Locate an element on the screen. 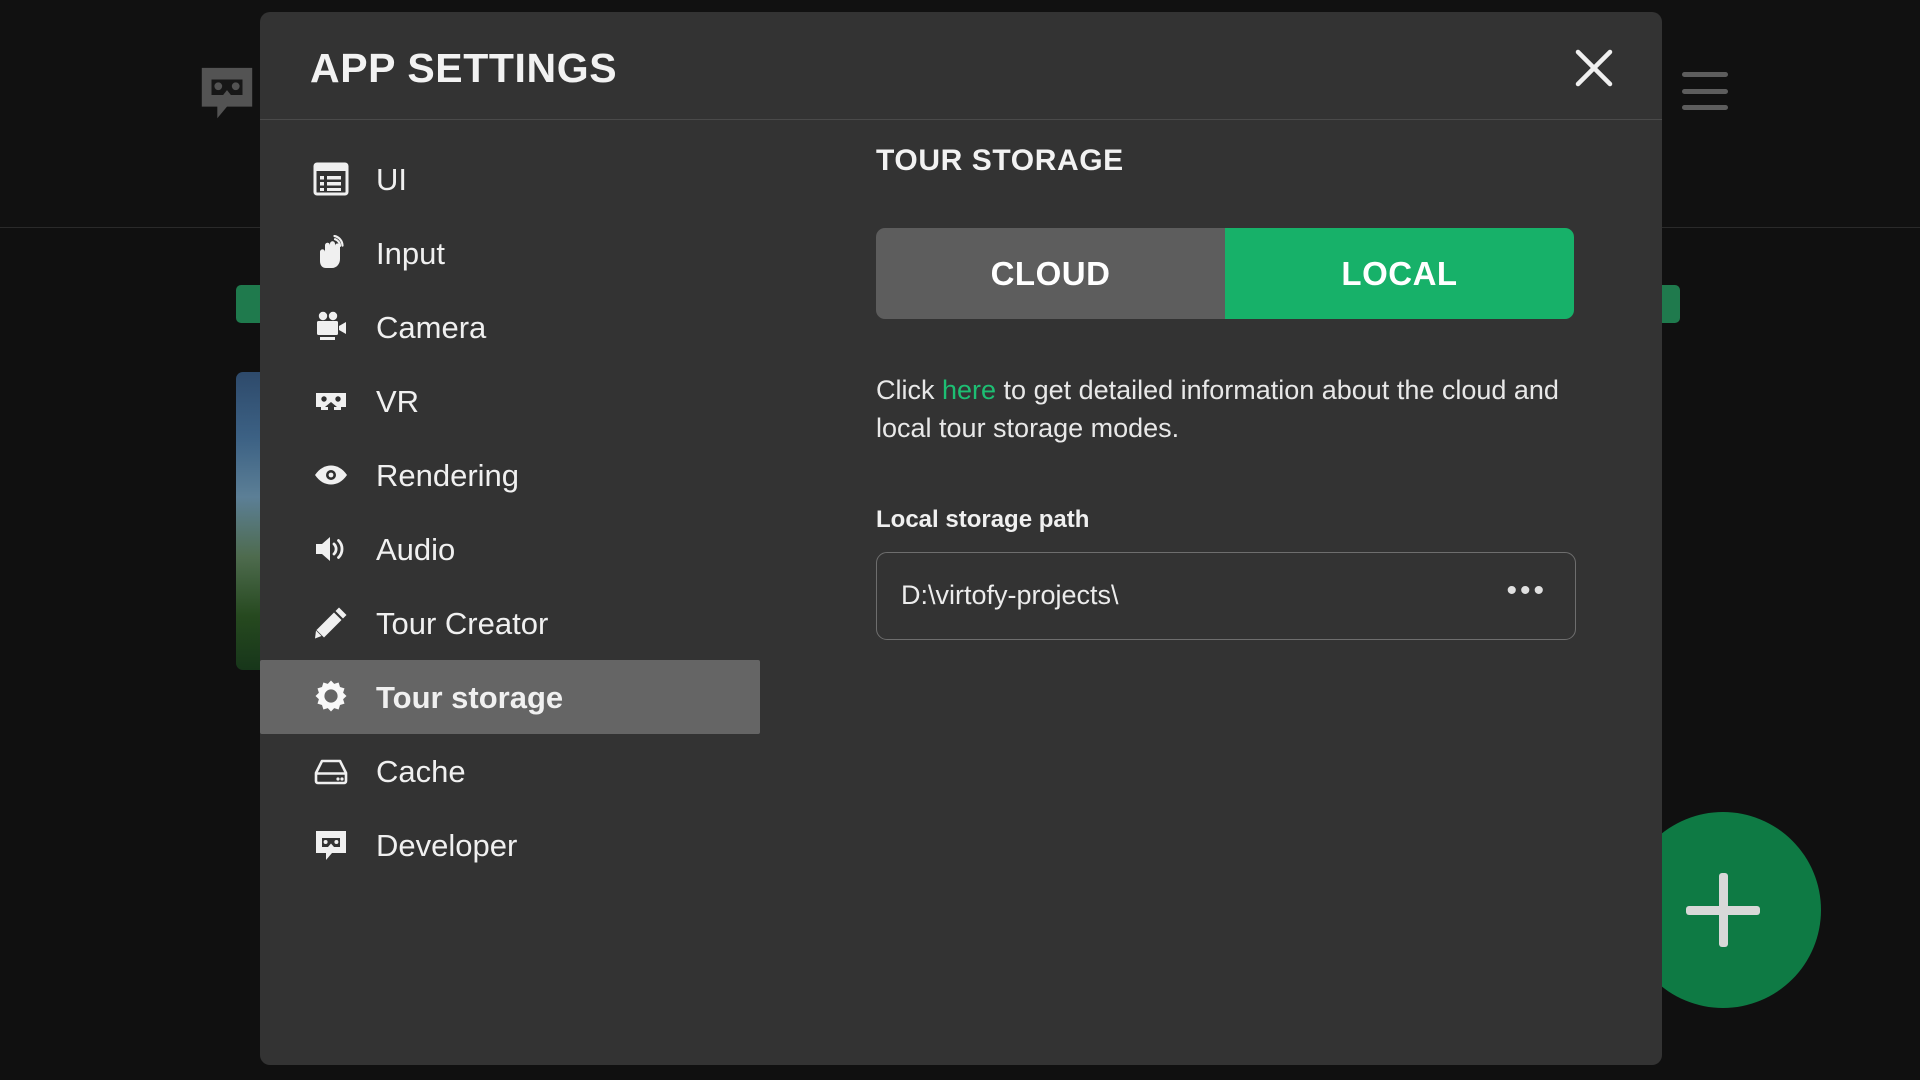  sidebar-item-tour-creator: Tour Creator is located at coordinates (510, 623).